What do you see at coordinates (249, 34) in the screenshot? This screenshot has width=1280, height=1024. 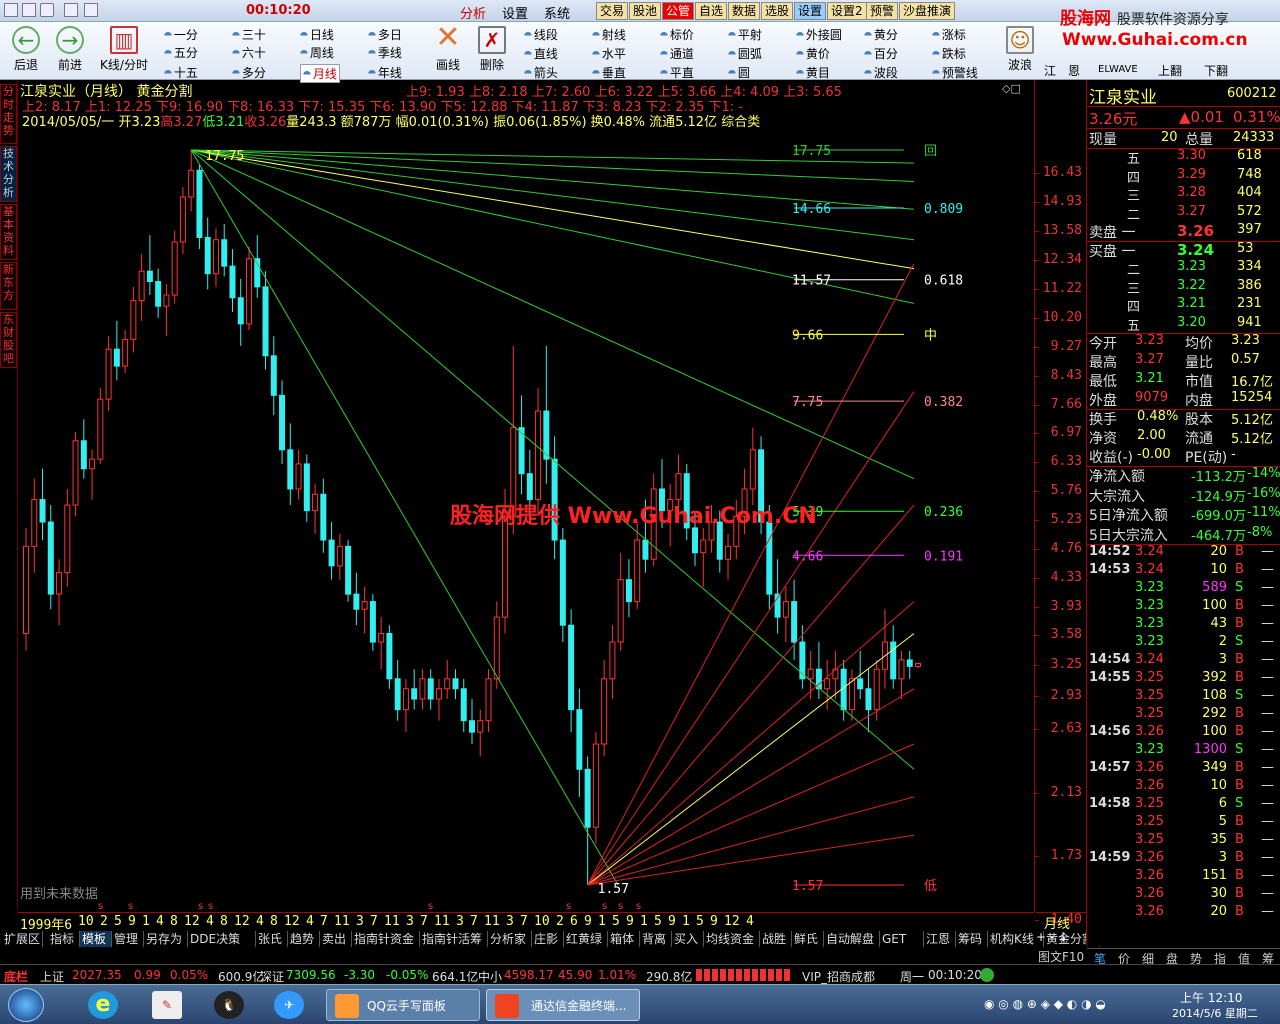 I see `period-30min: ⯊ 三十` at bounding box center [249, 34].